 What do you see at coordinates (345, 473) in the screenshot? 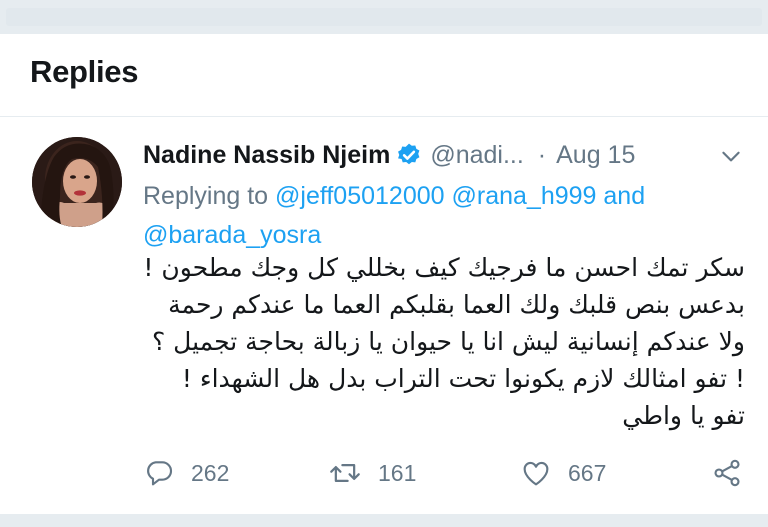
I see `retweet-icon` at bounding box center [345, 473].